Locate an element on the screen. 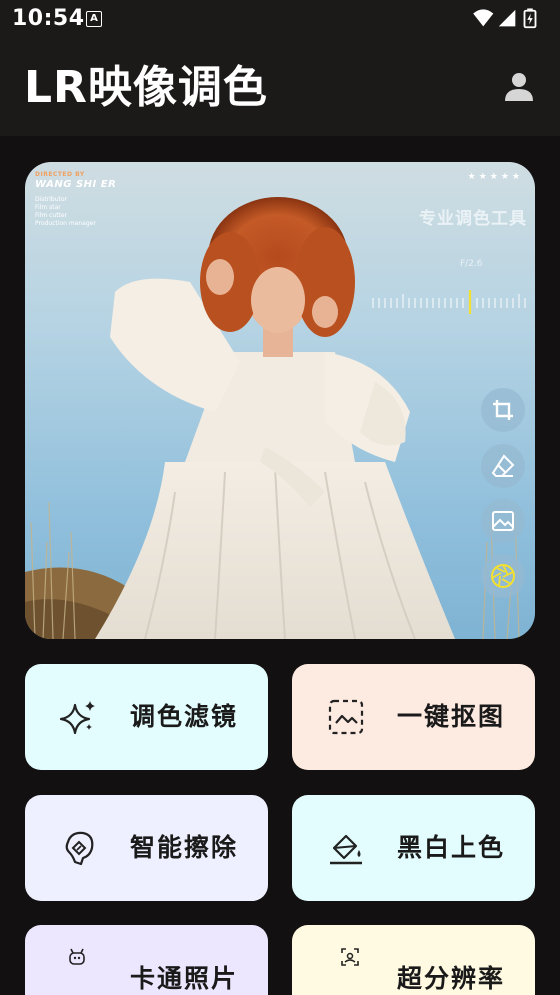 The image size is (560, 995). cellular-signal-icon is located at coordinates (507, 18).